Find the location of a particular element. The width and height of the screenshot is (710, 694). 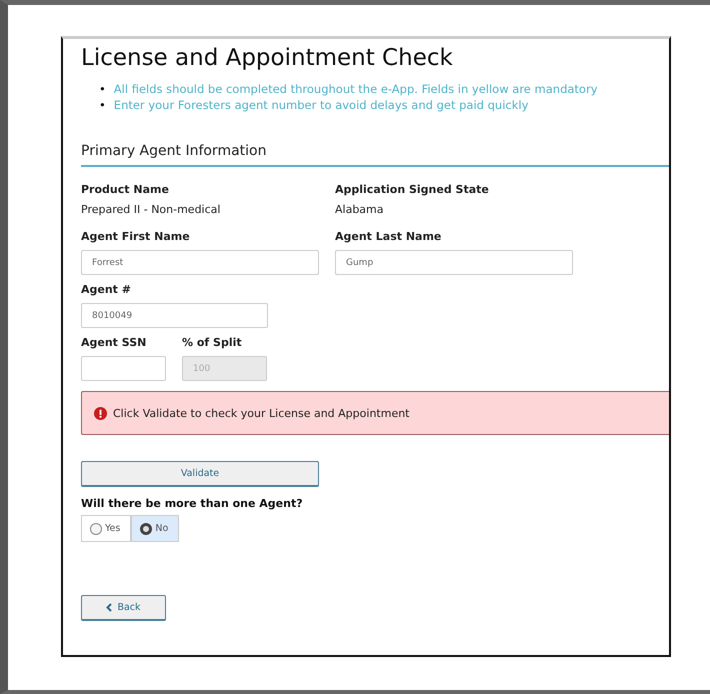

radio-option: Yes is located at coordinates (106, 528).